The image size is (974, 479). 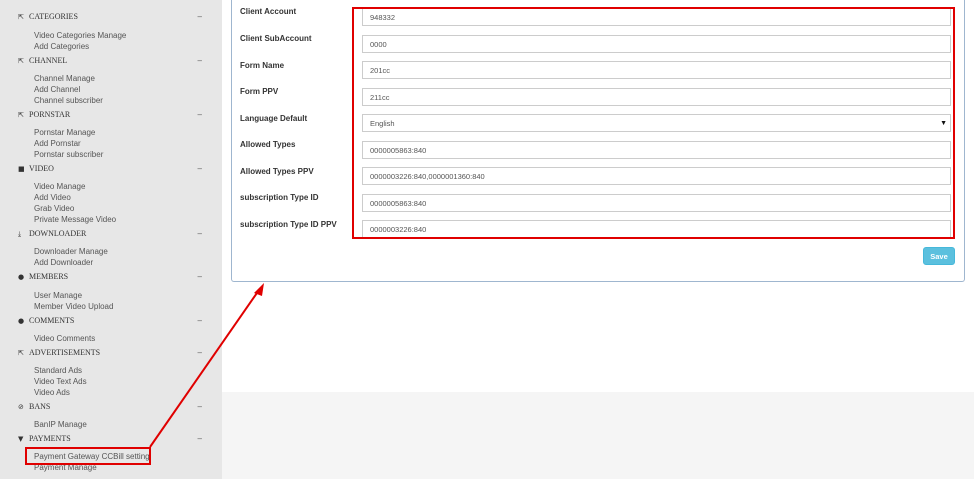 What do you see at coordinates (276, 38) in the screenshot?
I see `client-subaccount-label: Client SubAccount` at bounding box center [276, 38].